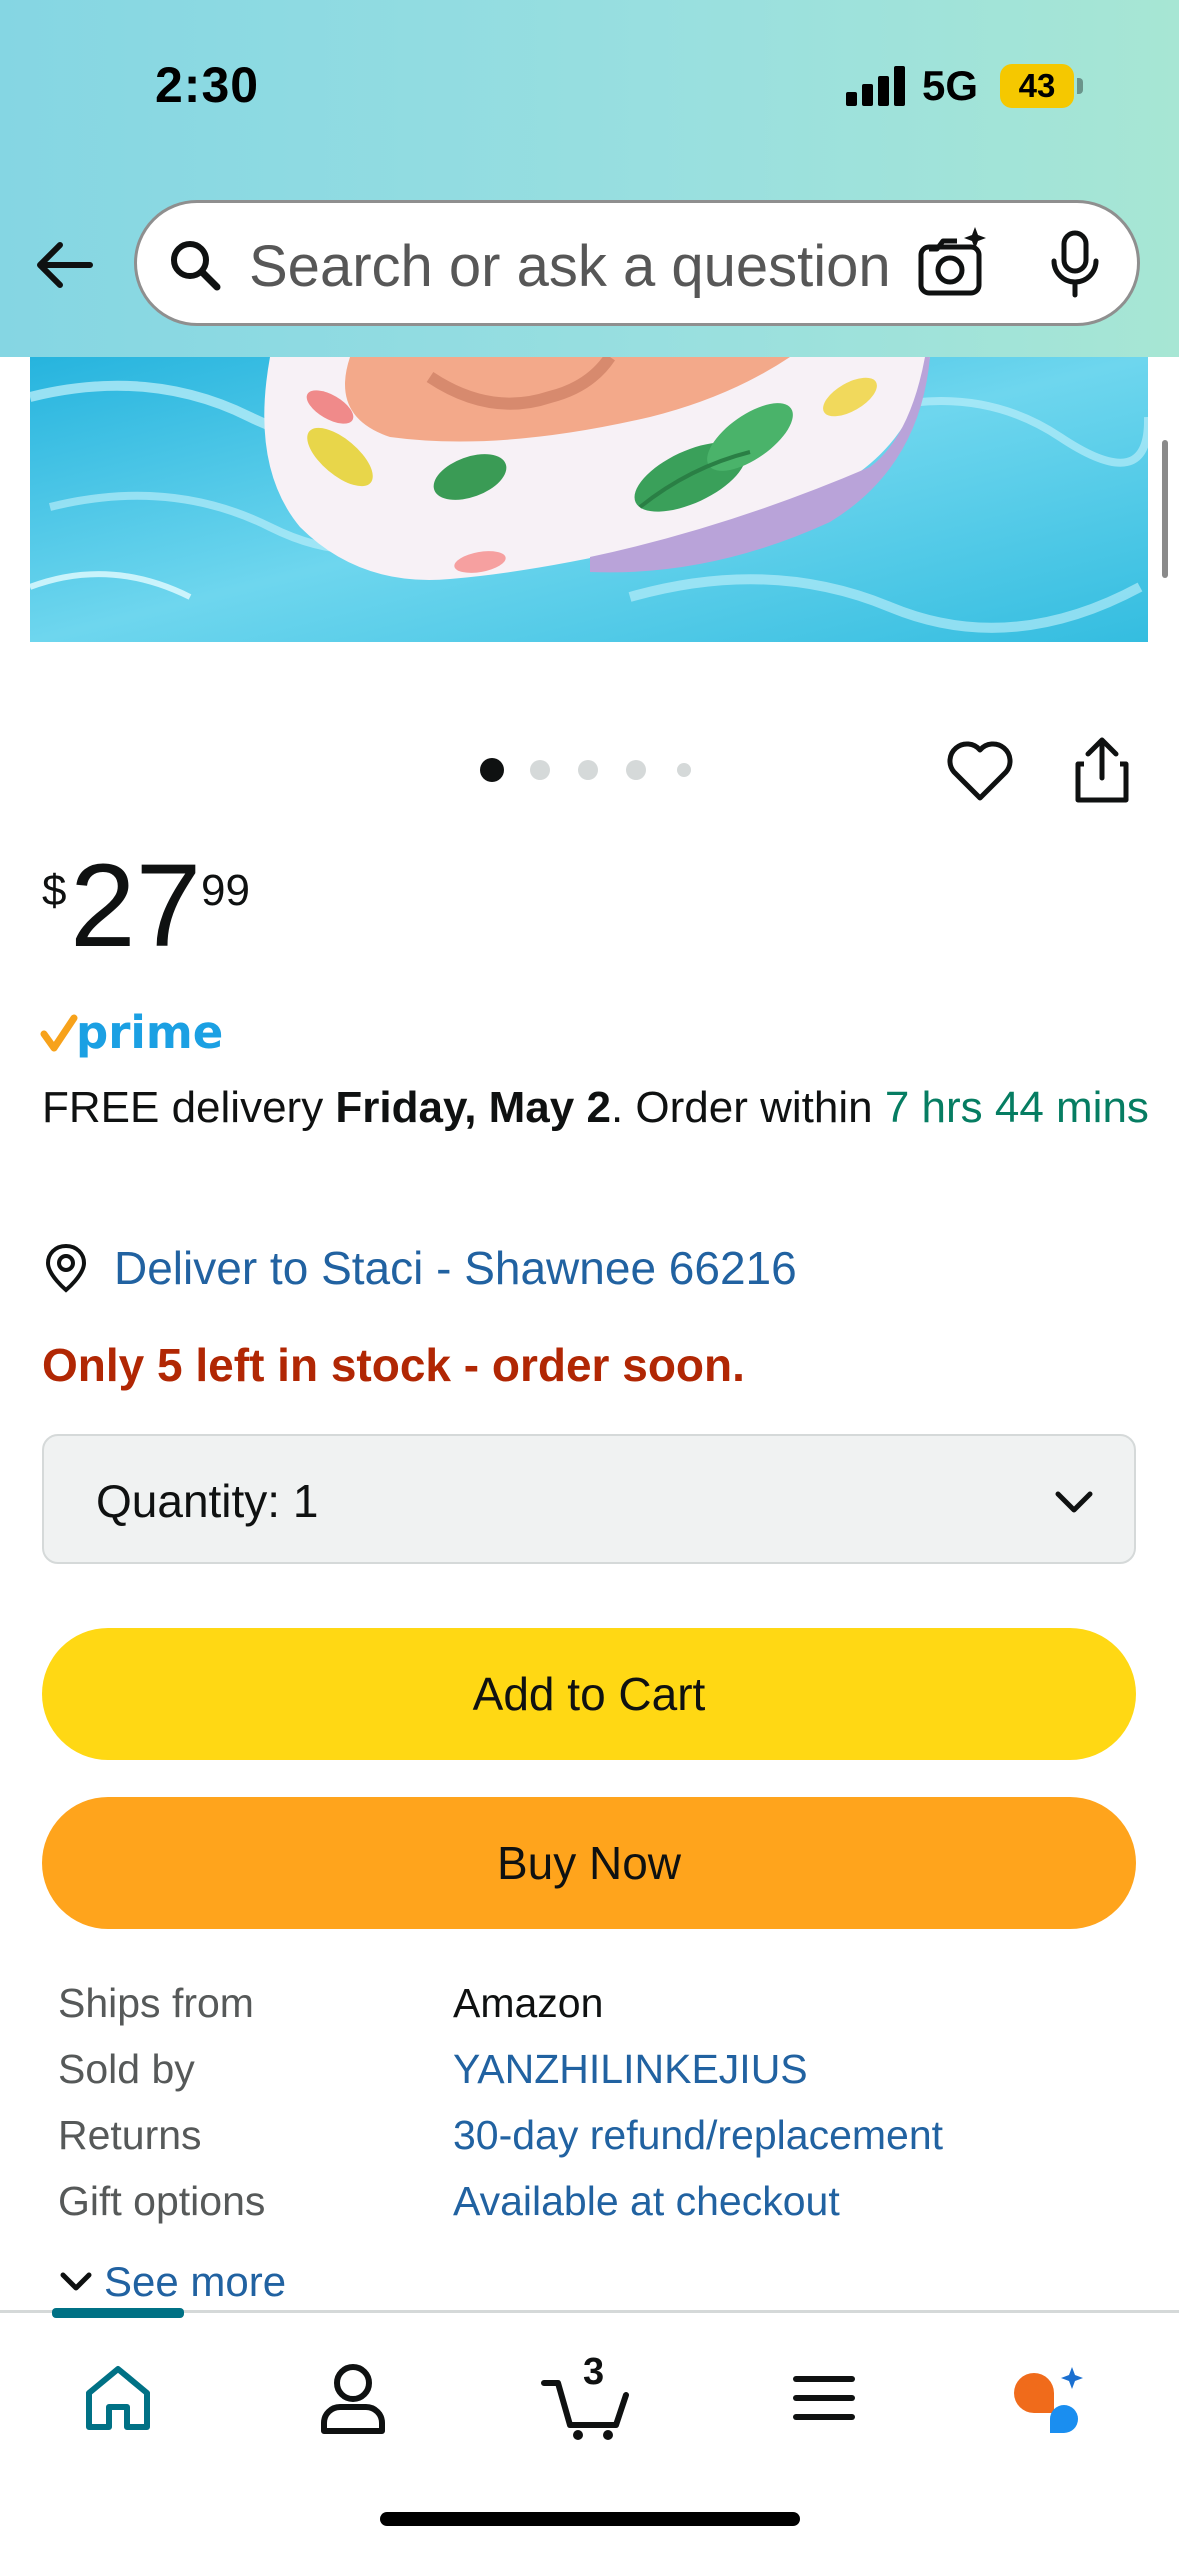 This screenshot has width=1179, height=2556. Describe the element at coordinates (646, 2201) in the screenshot. I see `gift-options-link: Available at checkout` at that location.